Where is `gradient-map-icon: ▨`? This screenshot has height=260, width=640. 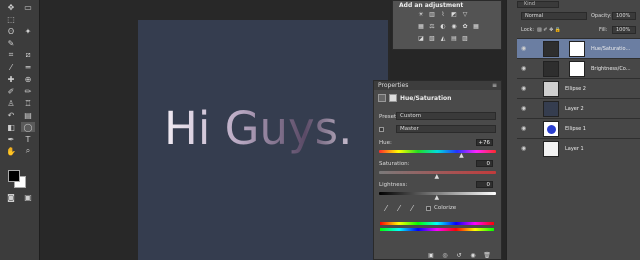 gradient-map-icon: ▨ is located at coordinates (465, 38).